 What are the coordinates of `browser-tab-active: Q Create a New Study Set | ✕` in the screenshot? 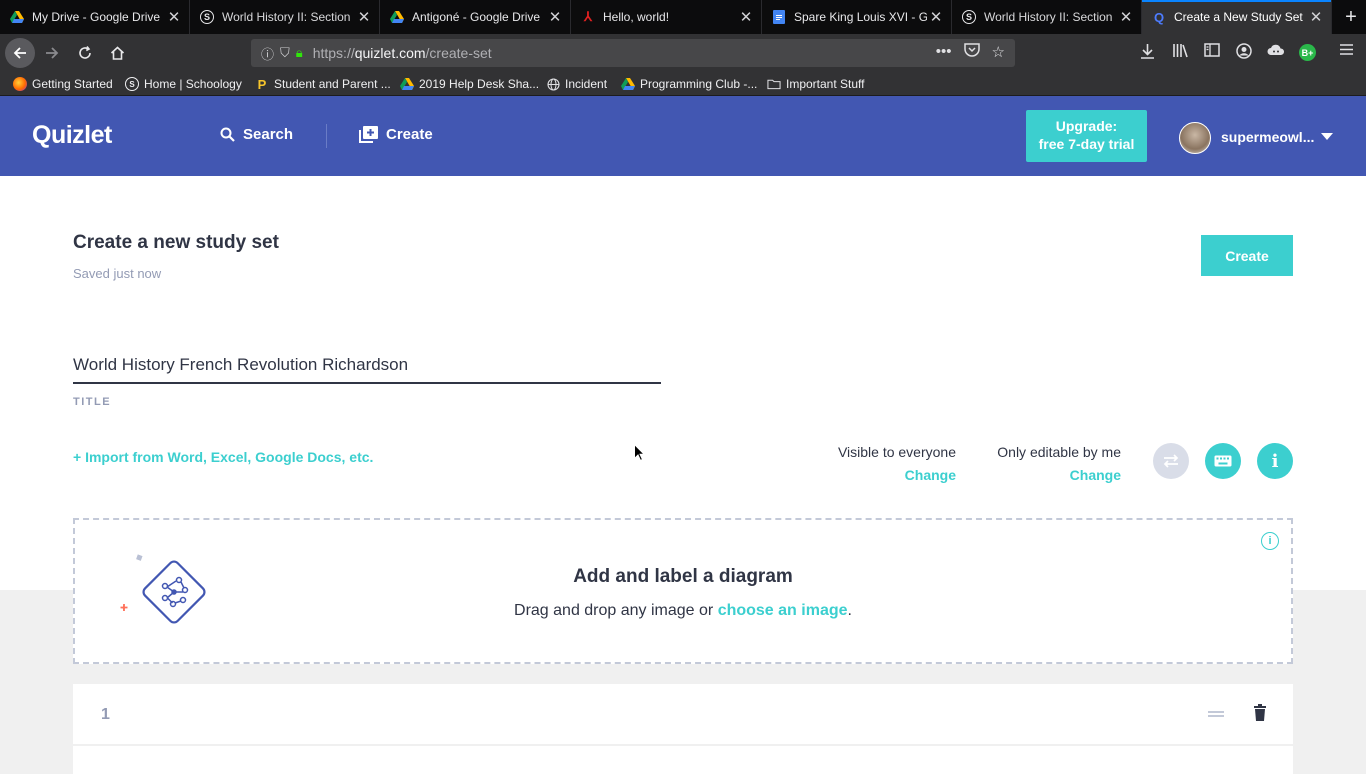 It's located at (1237, 17).